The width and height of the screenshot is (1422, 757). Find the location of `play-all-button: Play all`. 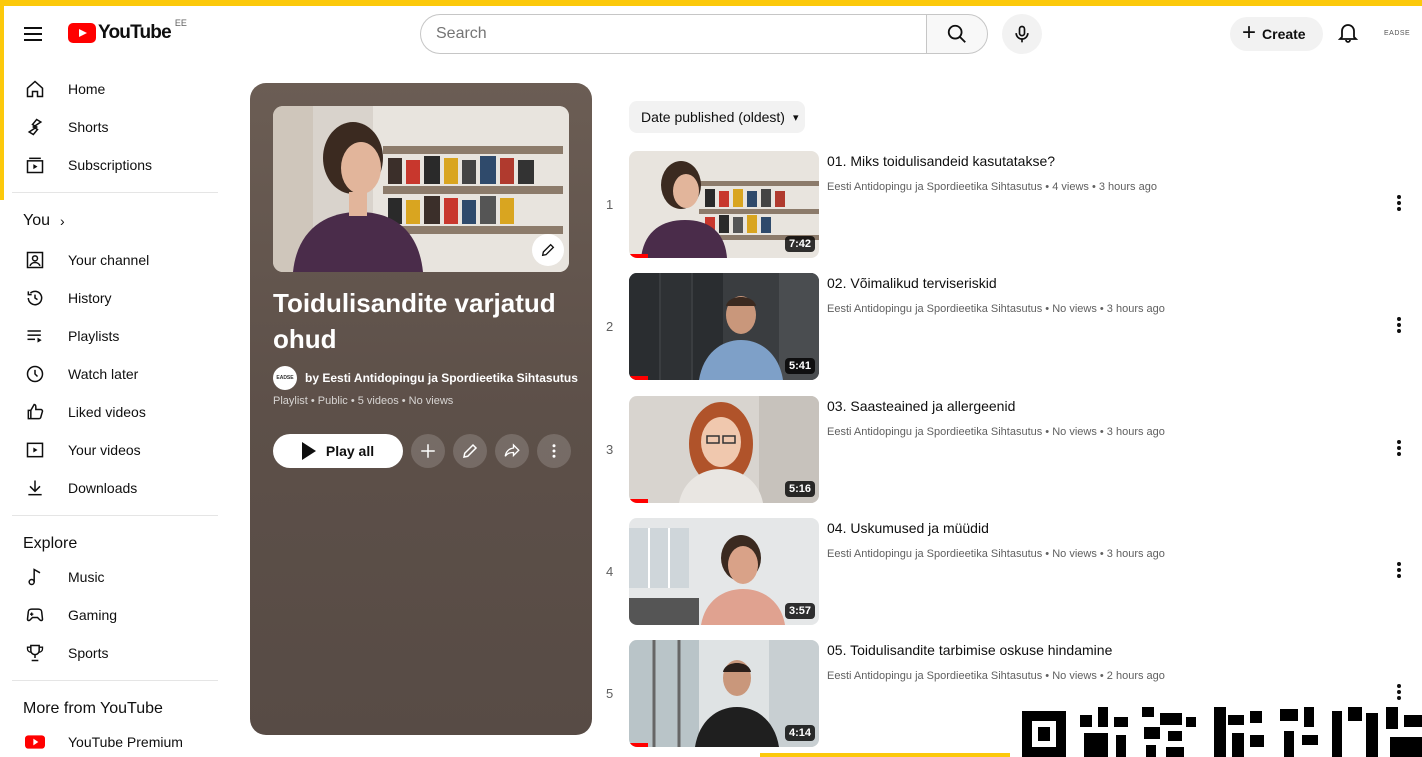

play-all-button: Play all is located at coordinates (338, 451).